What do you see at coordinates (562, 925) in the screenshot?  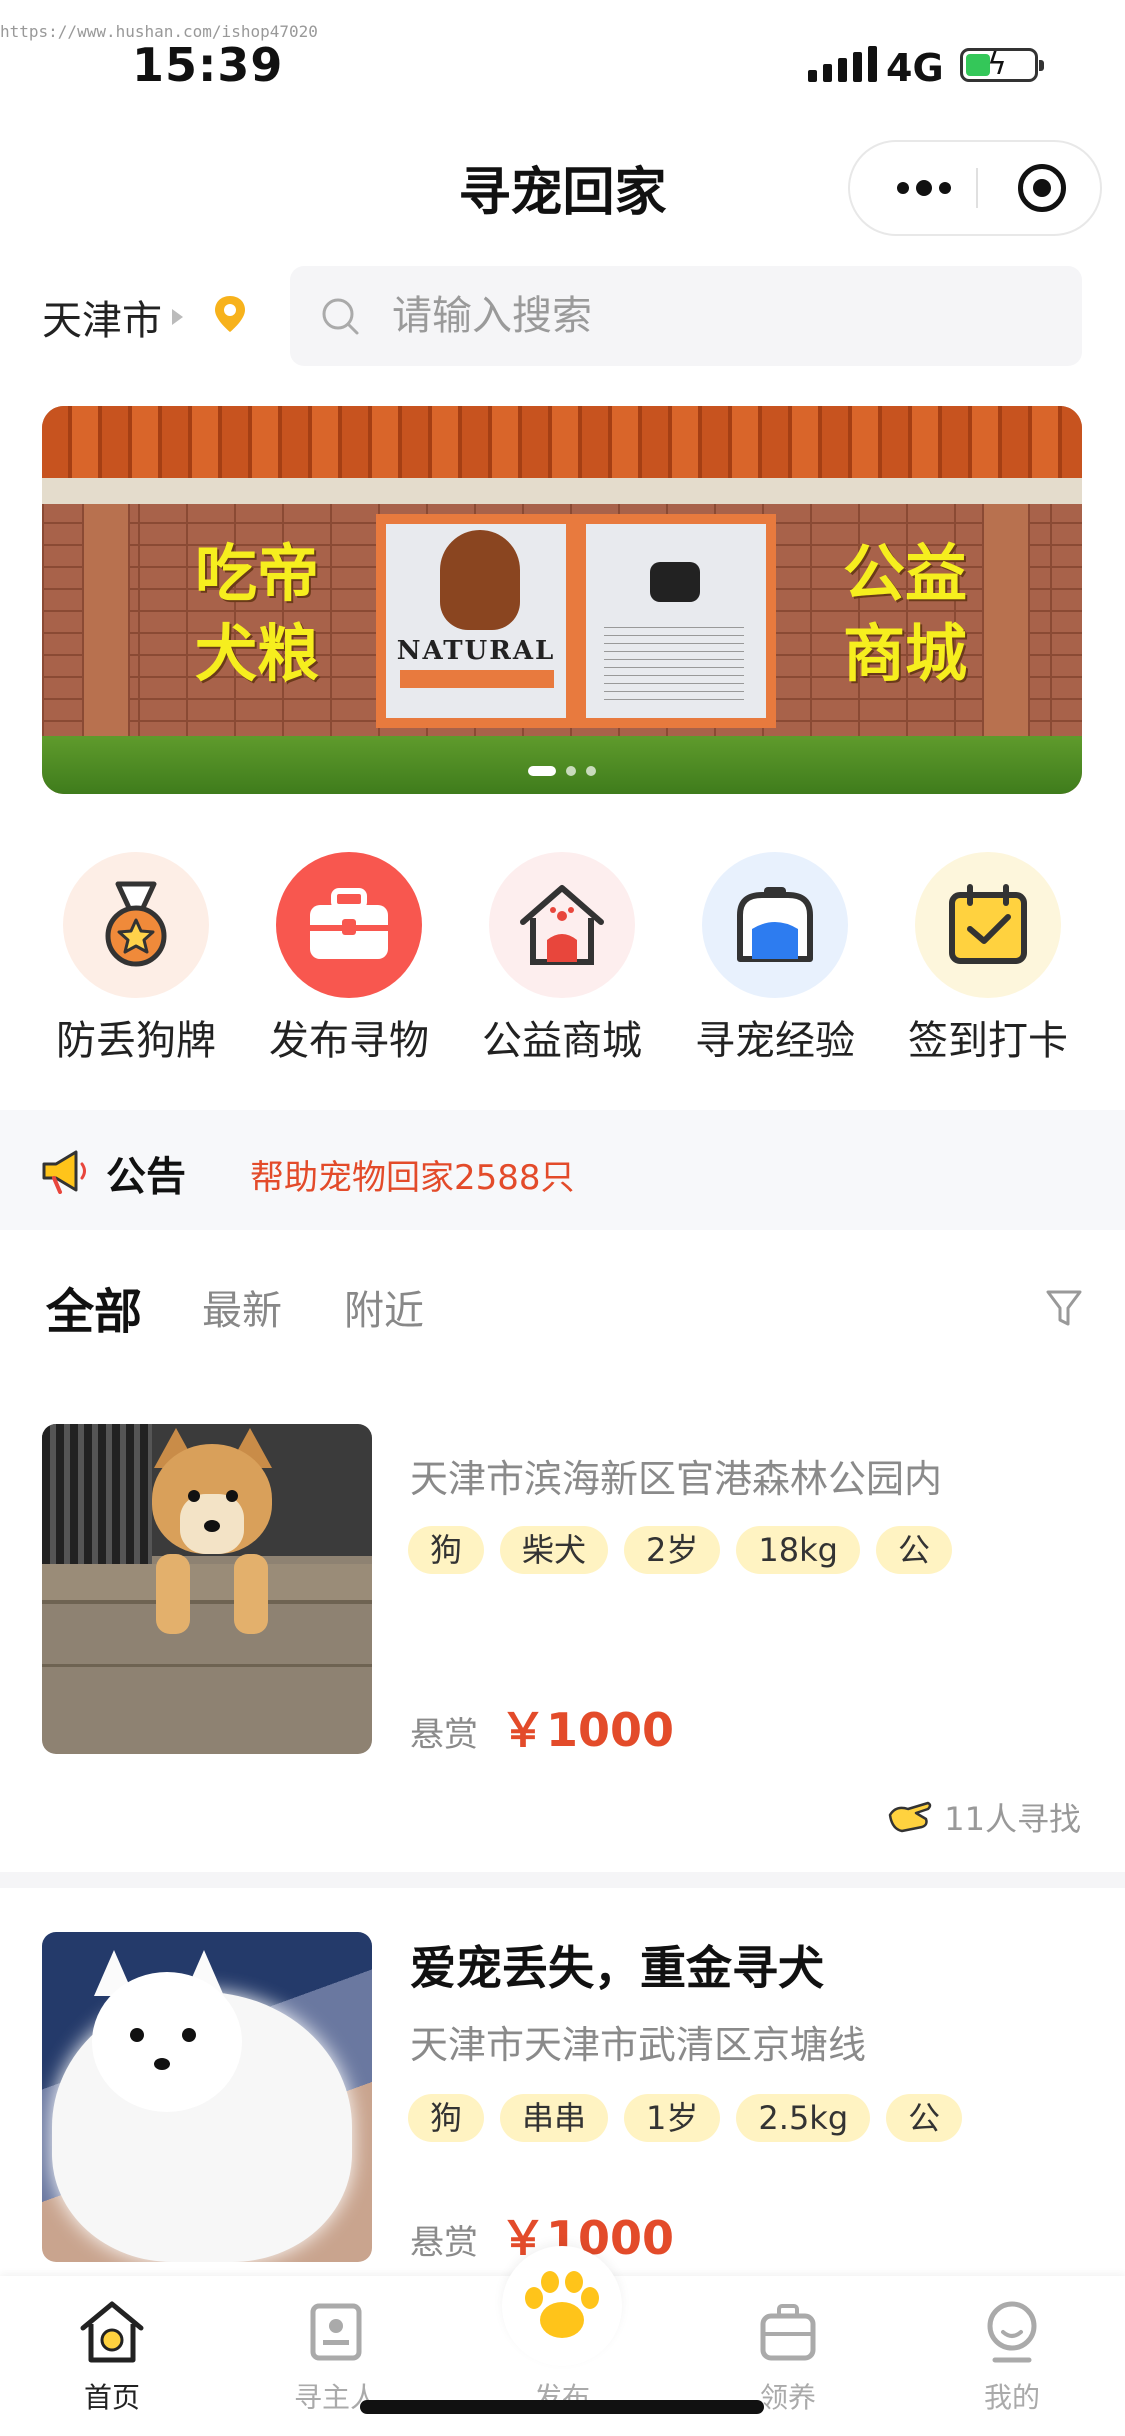 I see `pet-house-icon` at bounding box center [562, 925].